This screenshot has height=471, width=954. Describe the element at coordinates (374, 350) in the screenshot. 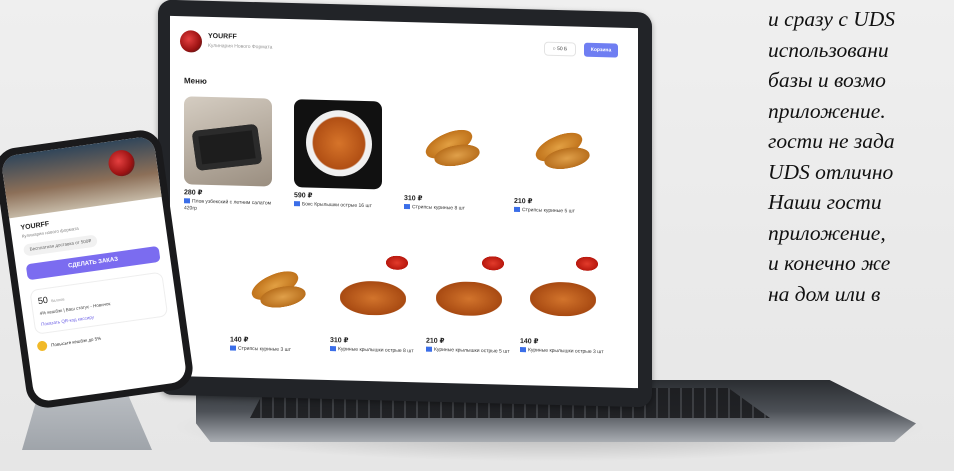

I see `card-name: Куриные крылышки острые 8 шт` at that location.